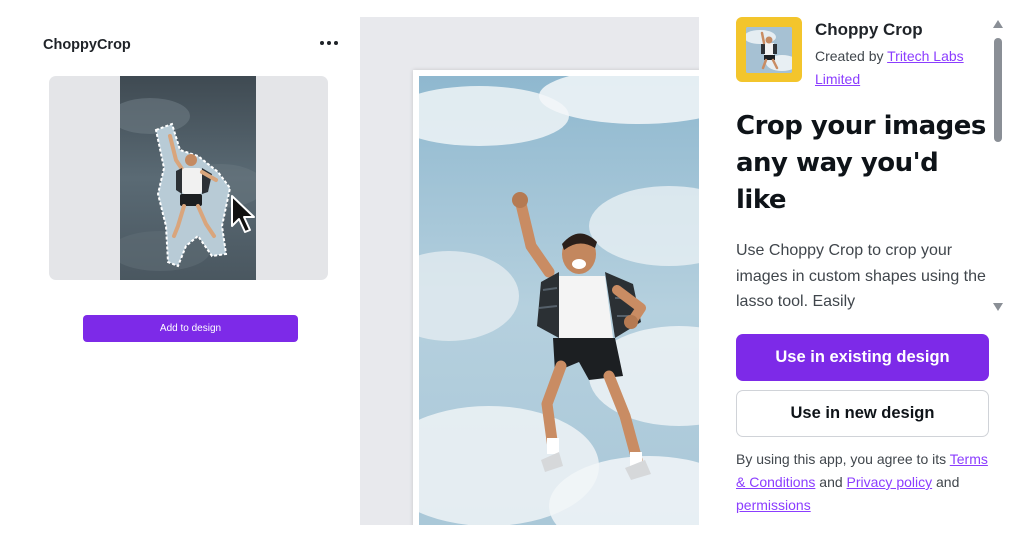 This screenshot has width=1024, height=553. I want to click on app-author: Created by Tritech Labs Limited, so click(890, 68).